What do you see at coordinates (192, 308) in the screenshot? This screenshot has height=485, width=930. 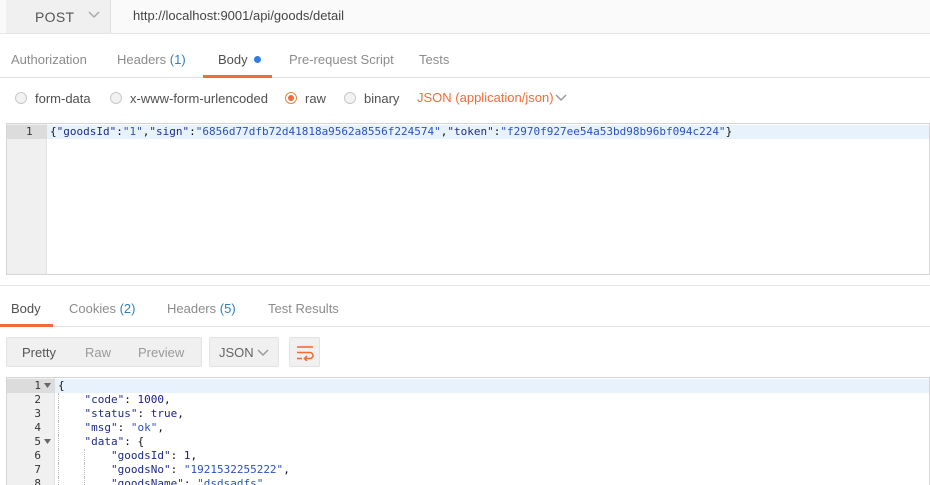 I see `tab-response-headers-label: Headers` at bounding box center [192, 308].